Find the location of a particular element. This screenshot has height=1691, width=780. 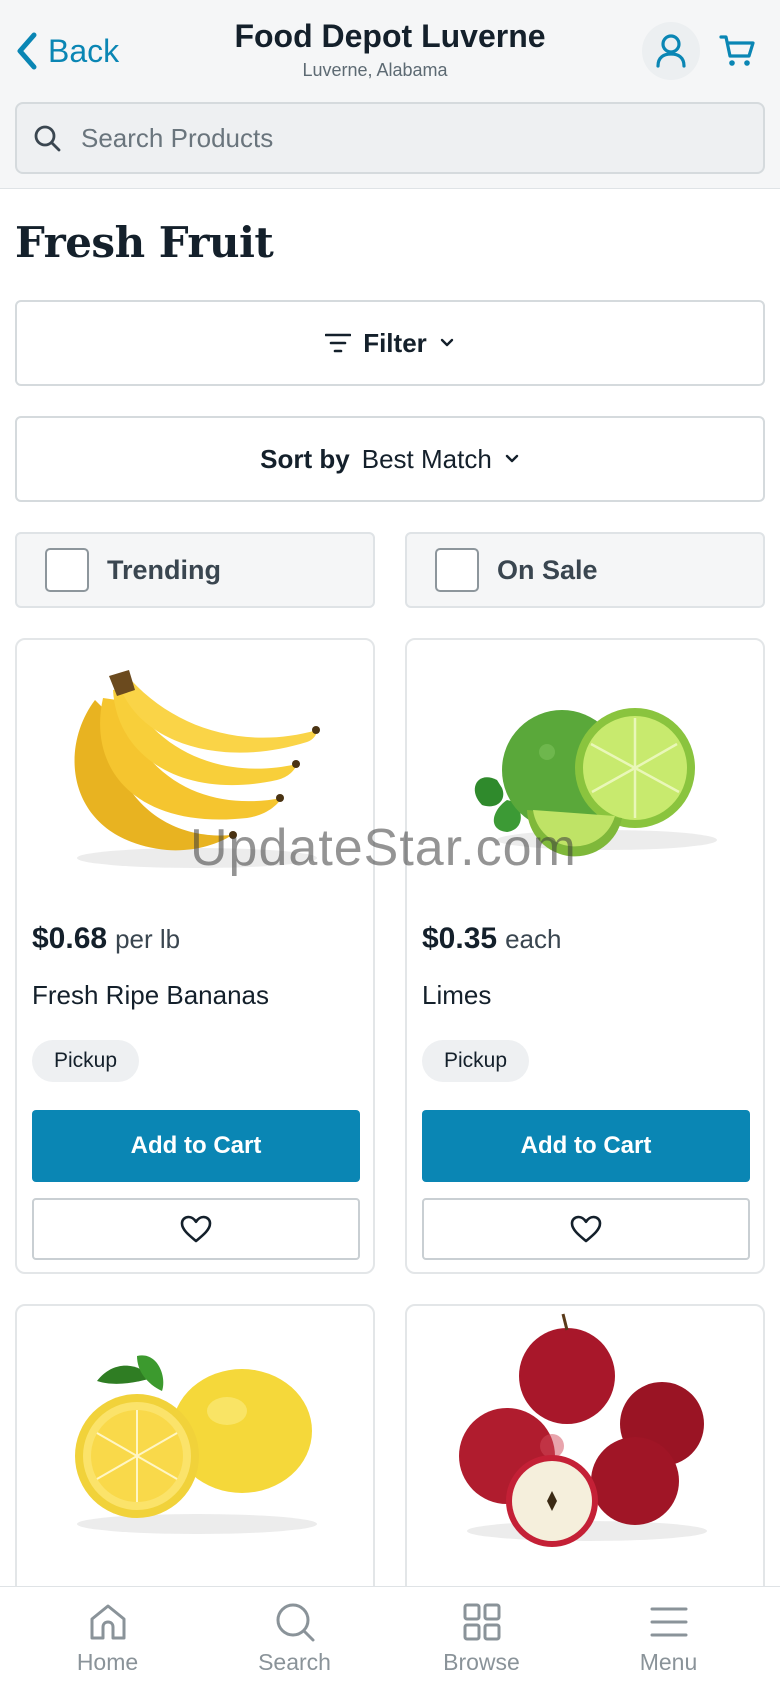

filter-icon is located at coordinates (338, 343).